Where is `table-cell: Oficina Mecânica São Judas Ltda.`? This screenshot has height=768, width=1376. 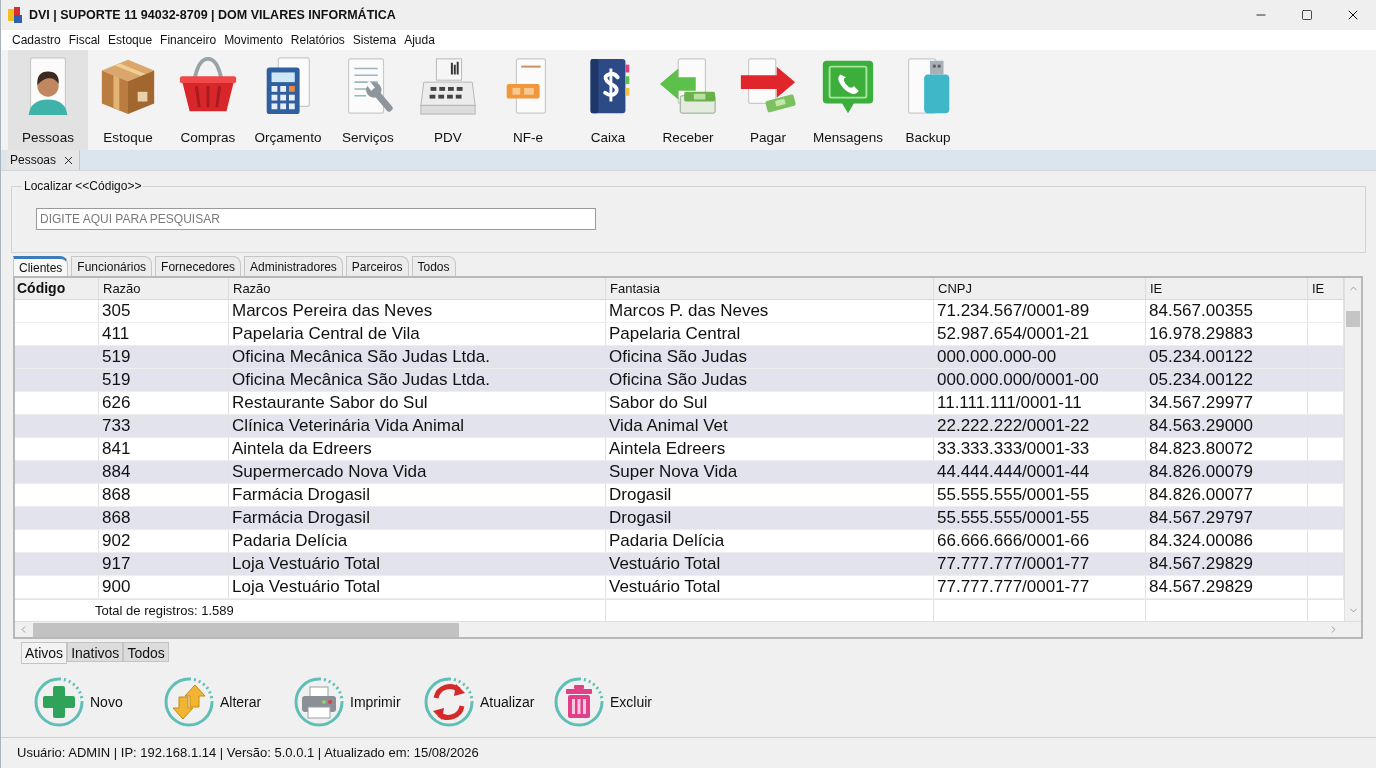
table-cell: Oficina Mecânica São Judas Ltda. is located at coordinates (417, 380).